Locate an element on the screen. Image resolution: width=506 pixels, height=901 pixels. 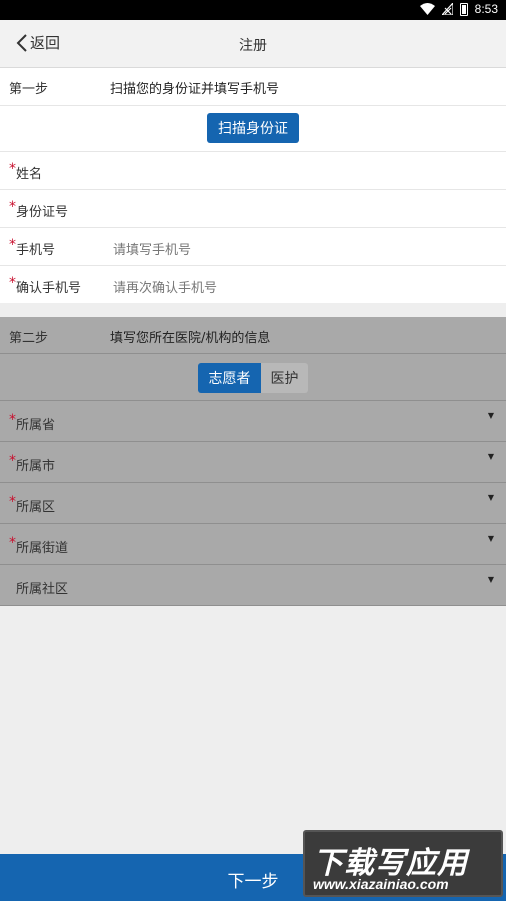
step2-header: 第二步 填写您所在医院/机构的信息 is located at coordinates (253, 335).